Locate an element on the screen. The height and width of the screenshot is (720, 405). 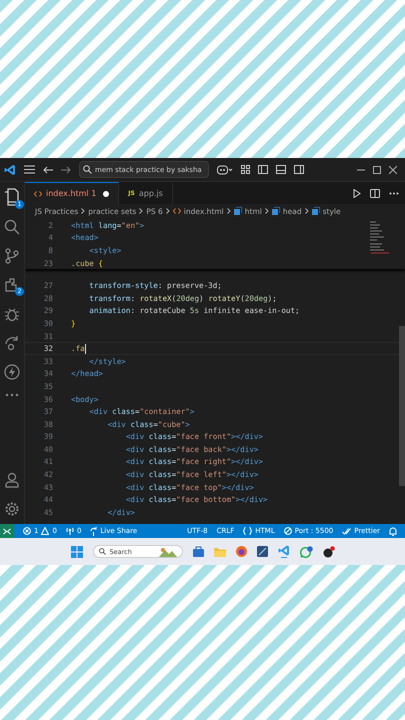
secondary-sidebar-icon is located at coordinates (299, 169).